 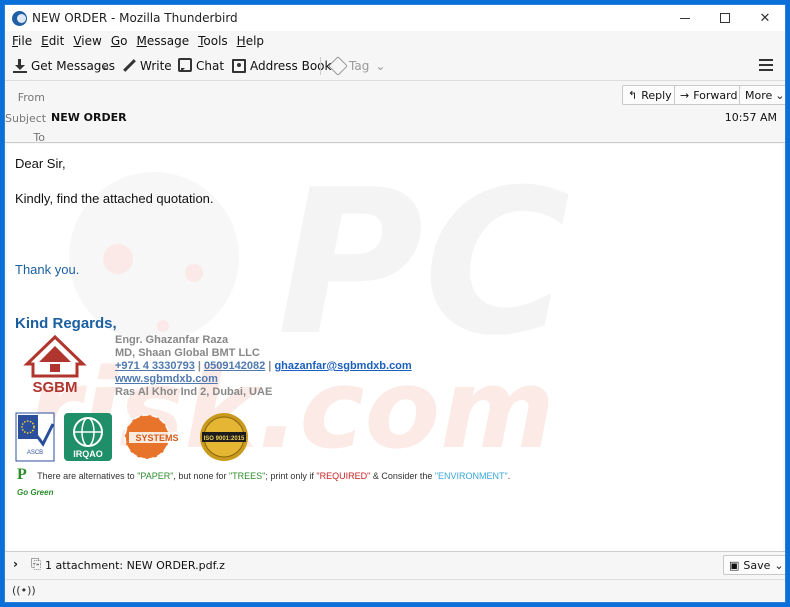 I want to click on subject-label: Subject, so click(x=26, y=118).